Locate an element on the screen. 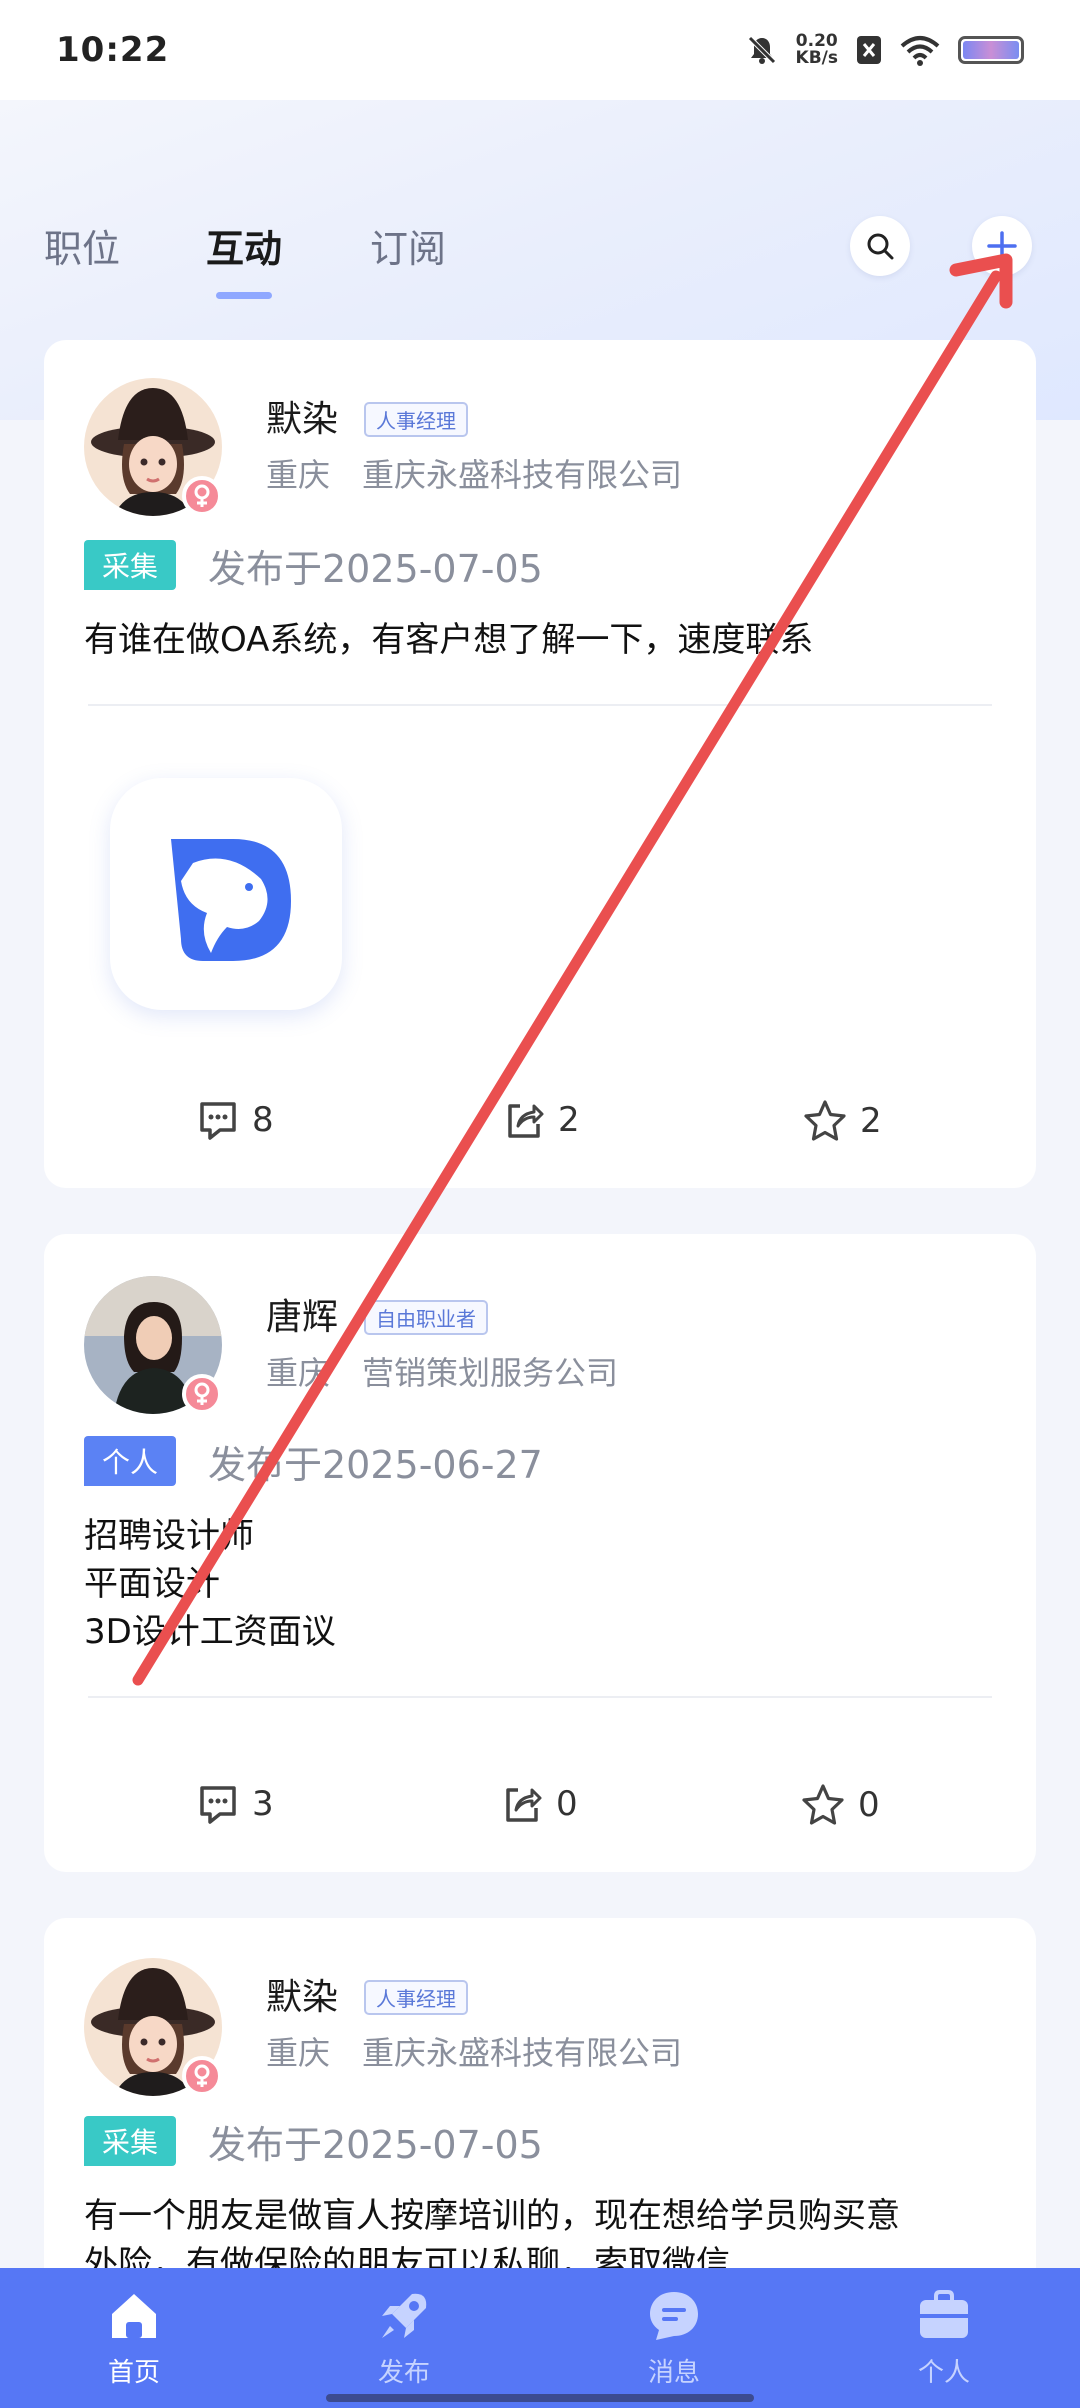 The height and width of the screenshot is (2408, 1080). share-count: 2 is located at coordinates (569, 1120).